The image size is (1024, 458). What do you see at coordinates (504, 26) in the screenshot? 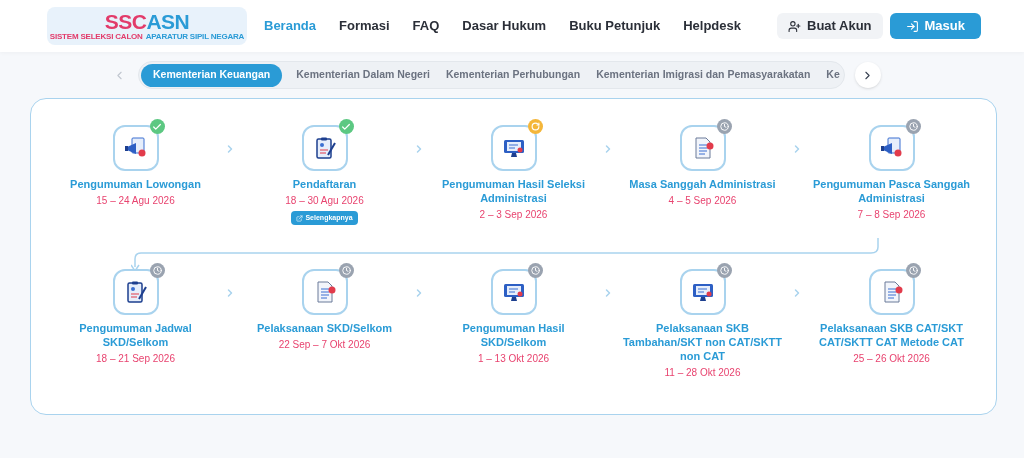
I see `nav-link: Dasar Hukum` at bounding box center [504, 26].